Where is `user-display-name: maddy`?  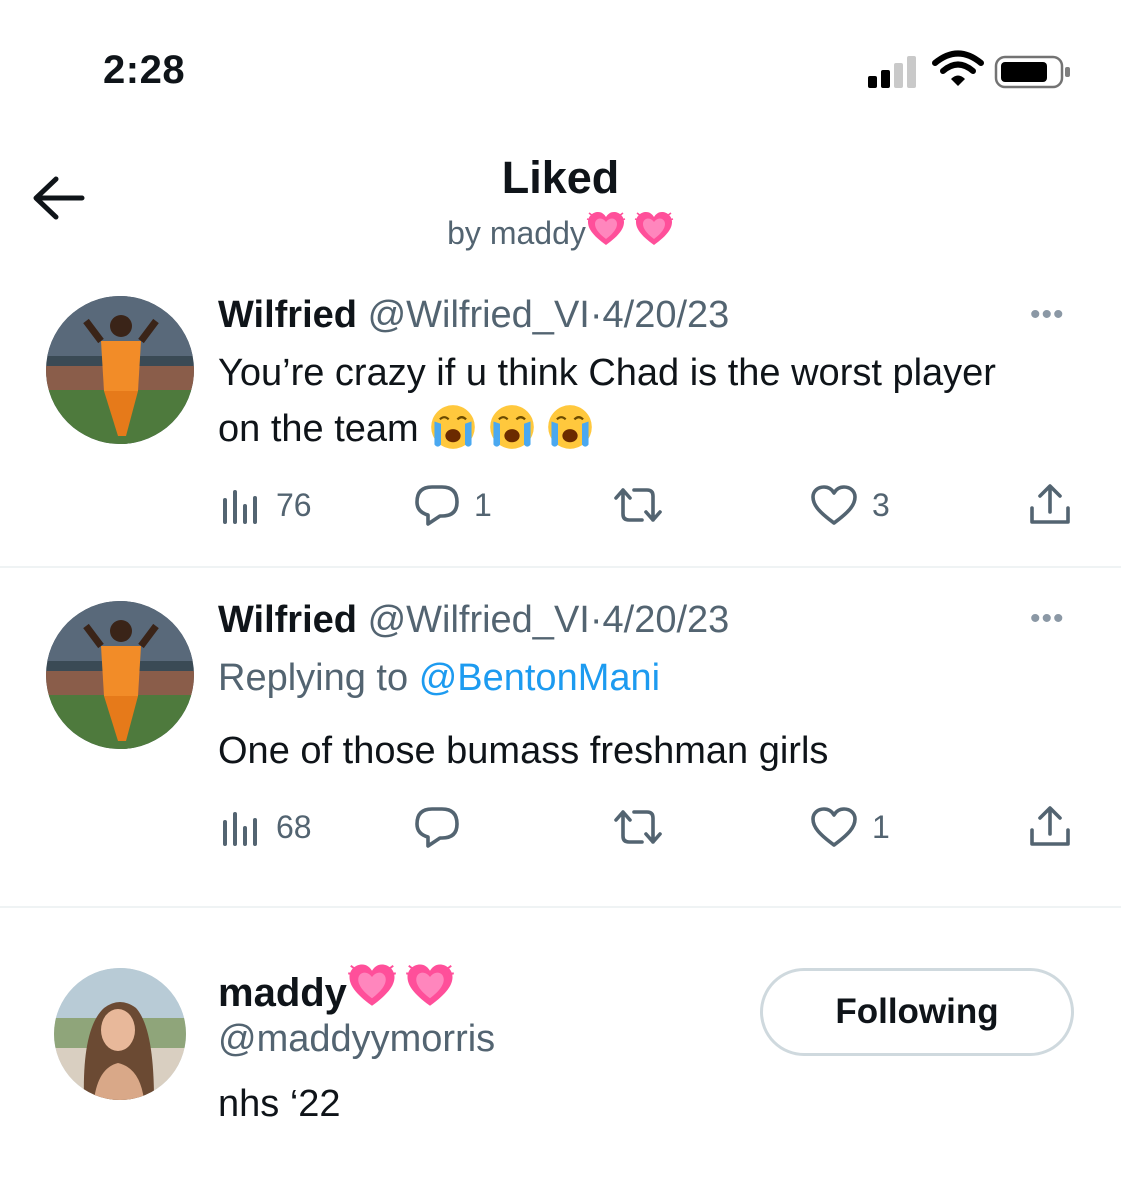
user-display-name: maddy is located at coordinates (336, 989).